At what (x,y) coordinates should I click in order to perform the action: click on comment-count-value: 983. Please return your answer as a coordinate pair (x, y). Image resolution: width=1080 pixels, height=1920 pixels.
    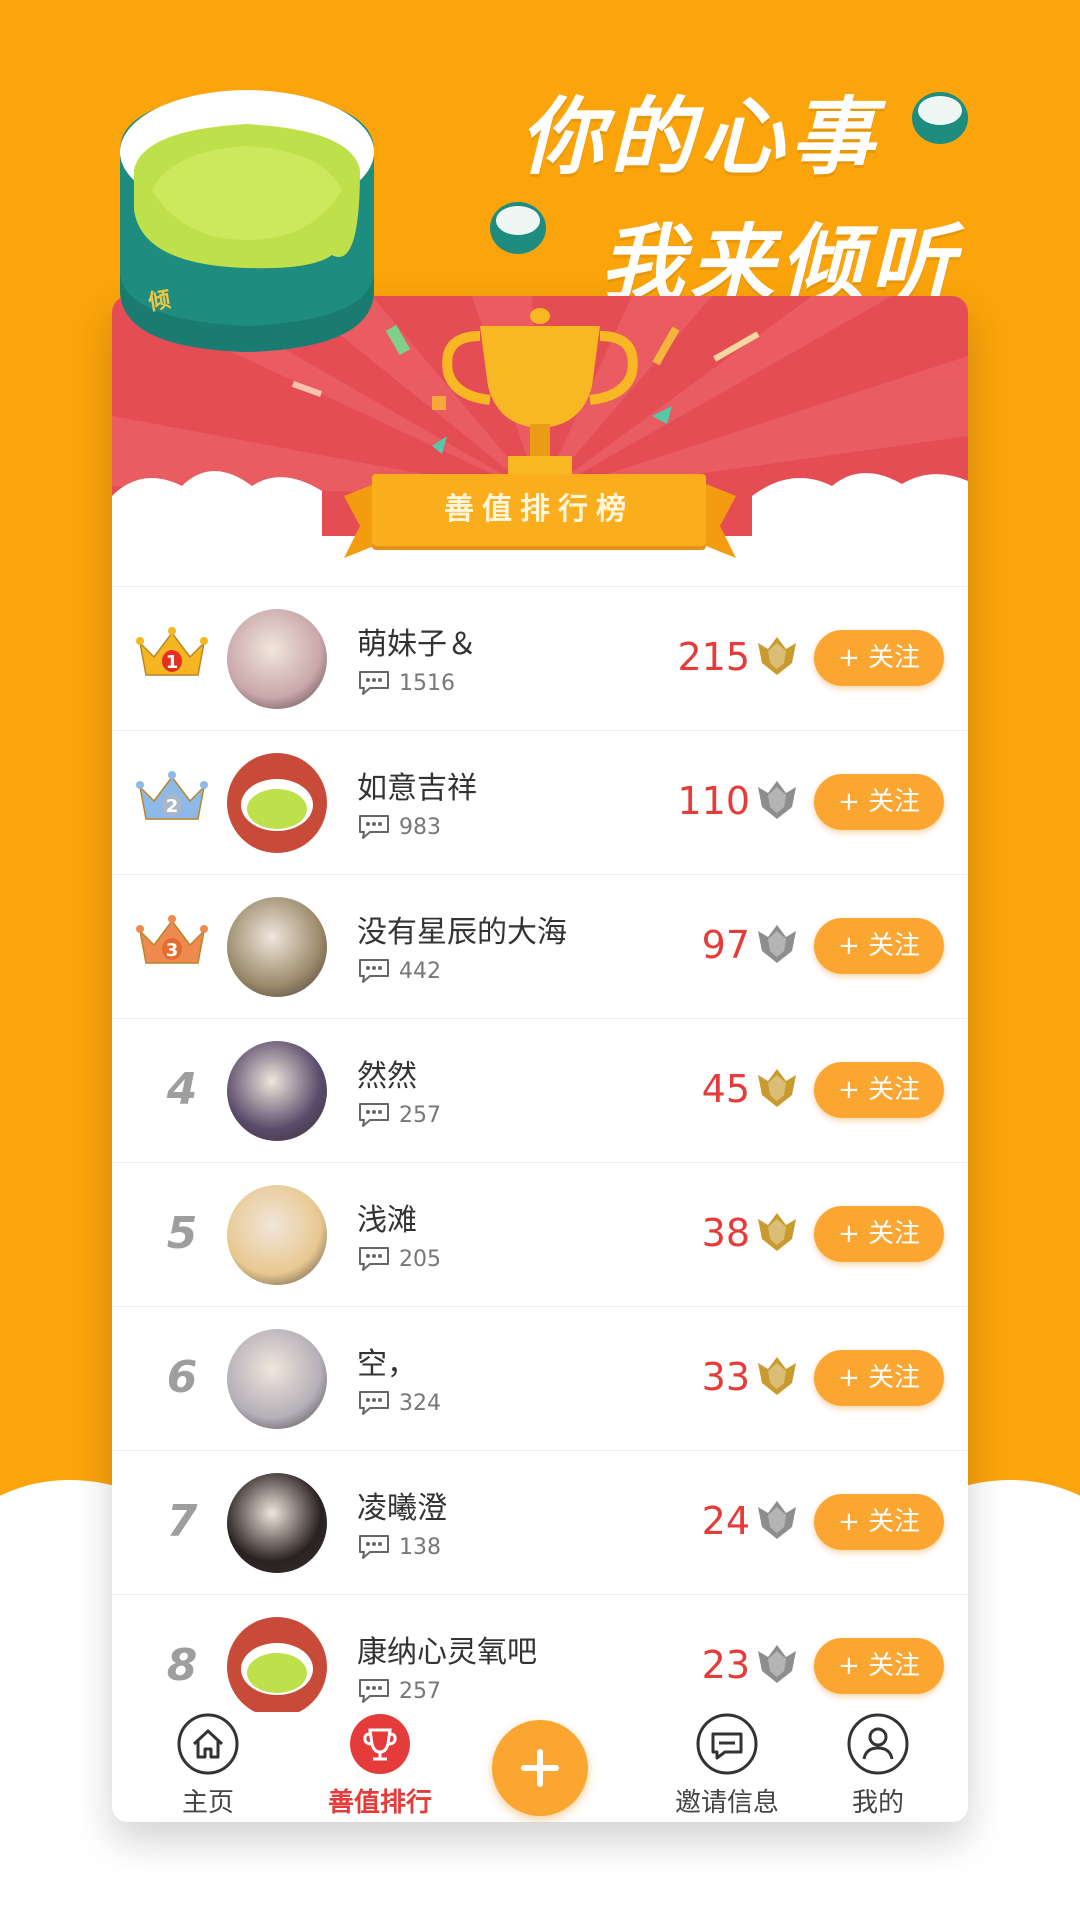
    Looking at the image, I should click on (420, 827).